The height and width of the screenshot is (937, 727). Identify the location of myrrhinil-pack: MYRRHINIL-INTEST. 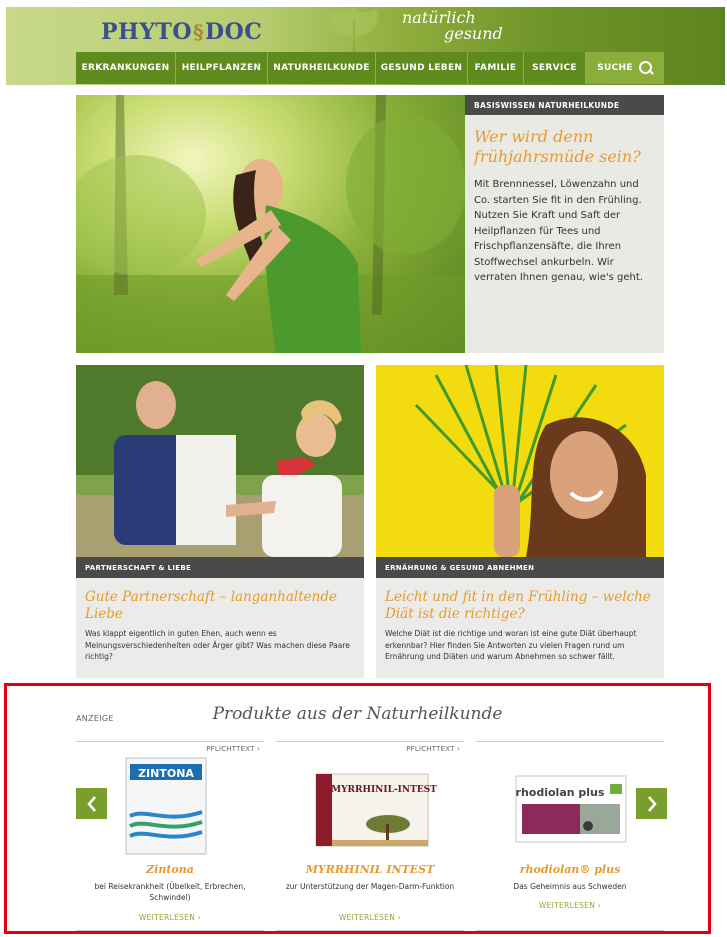
(376, 810).